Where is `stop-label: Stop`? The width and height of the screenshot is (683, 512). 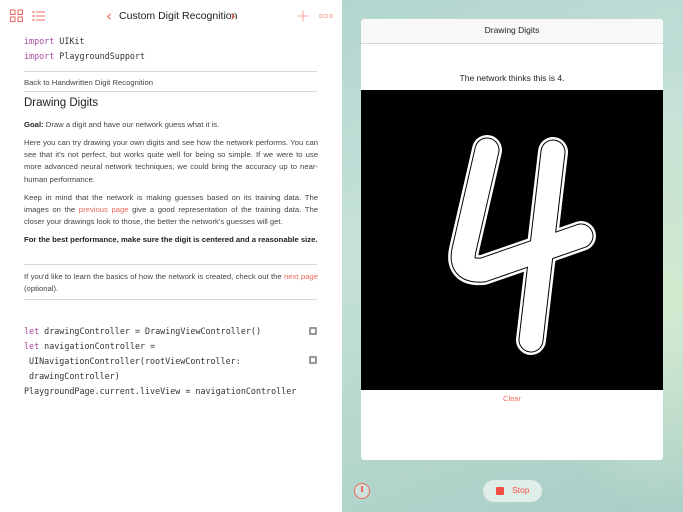 stop-label: Stop is located at coordinates (521, 490).